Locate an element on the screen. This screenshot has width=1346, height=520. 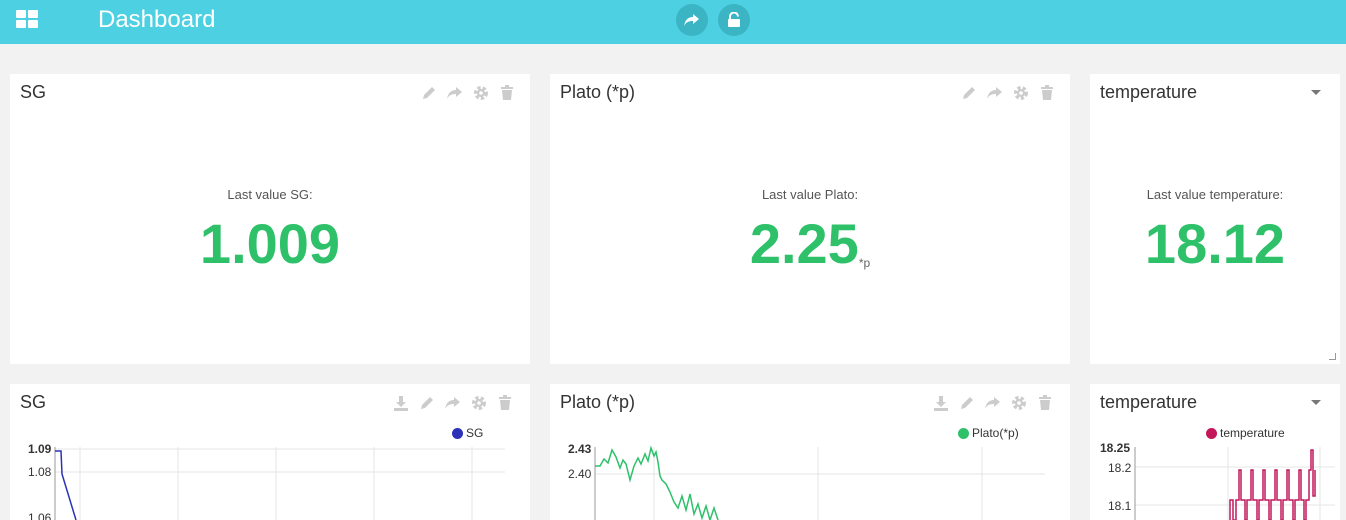
y-tick-label: 1.09 is located at coordinates (40, 449).